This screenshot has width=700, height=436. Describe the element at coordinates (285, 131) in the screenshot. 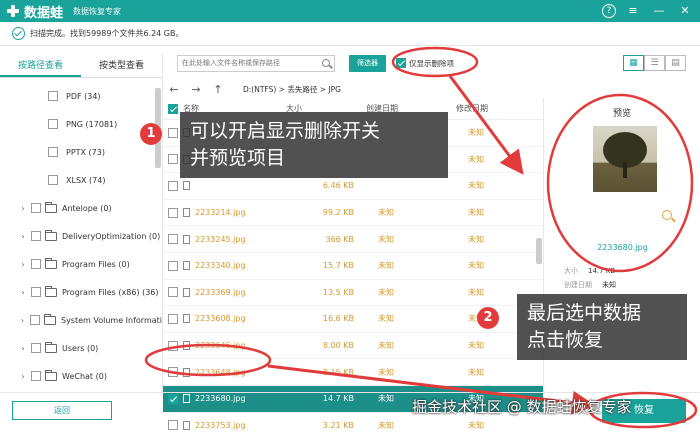

I see `callout-1-line-1: 可以开启显示删除开关` at that location.